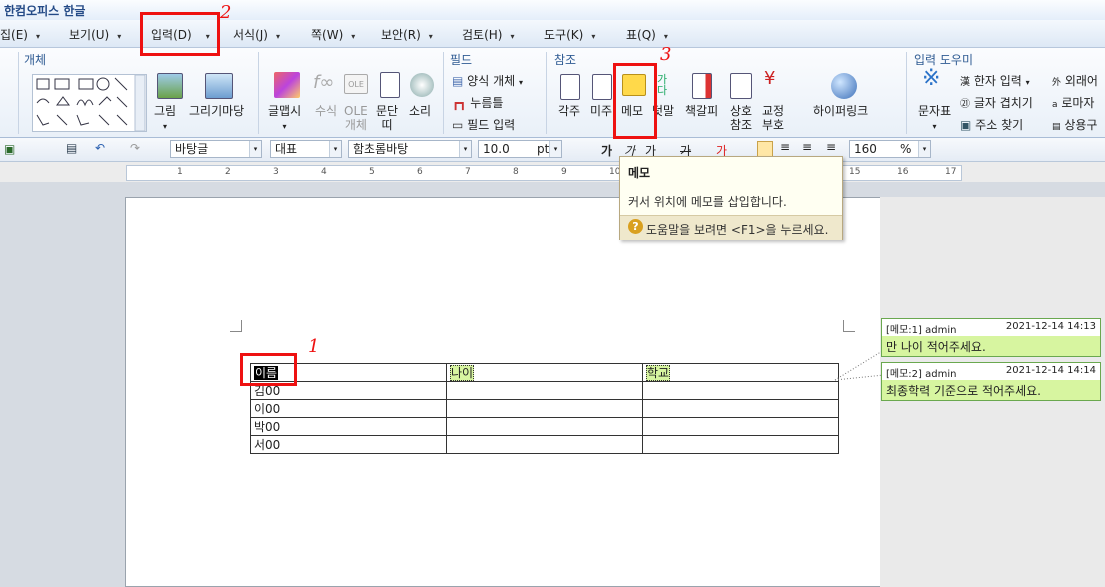 This screenshot has height=587, width=1105. Describe the element at coordinates (89, 103) in the screenshot. I see `shapes-gallery` at that location.